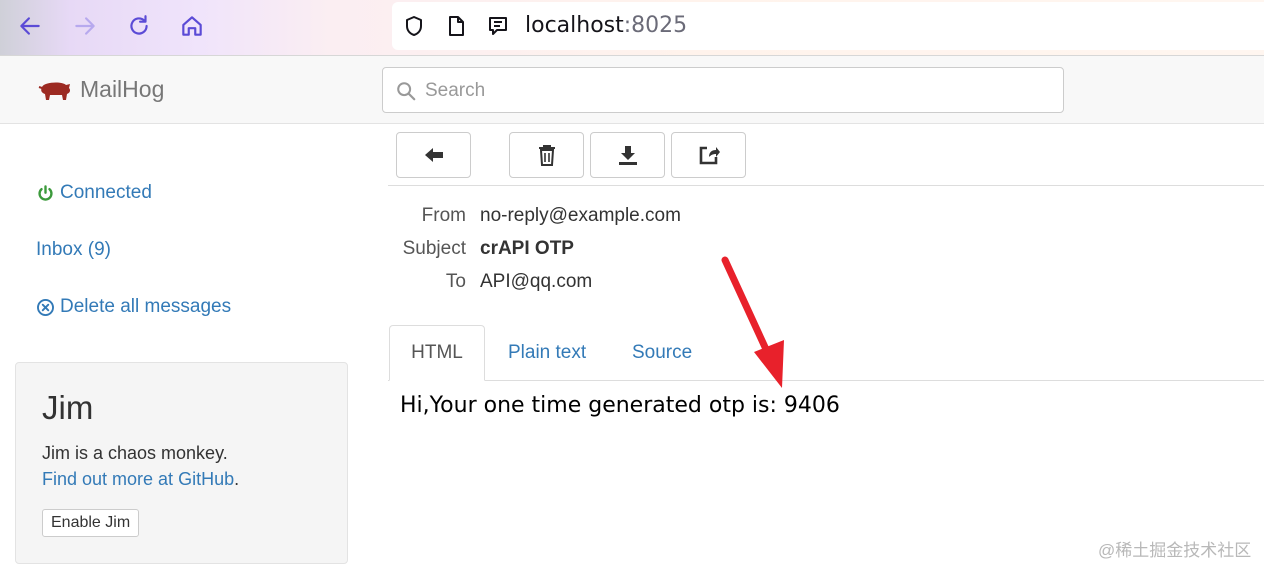  What do you see at coordinates (139, 26) in the screenshot?
I see `reload-icon` at bounding box center [139, 26].